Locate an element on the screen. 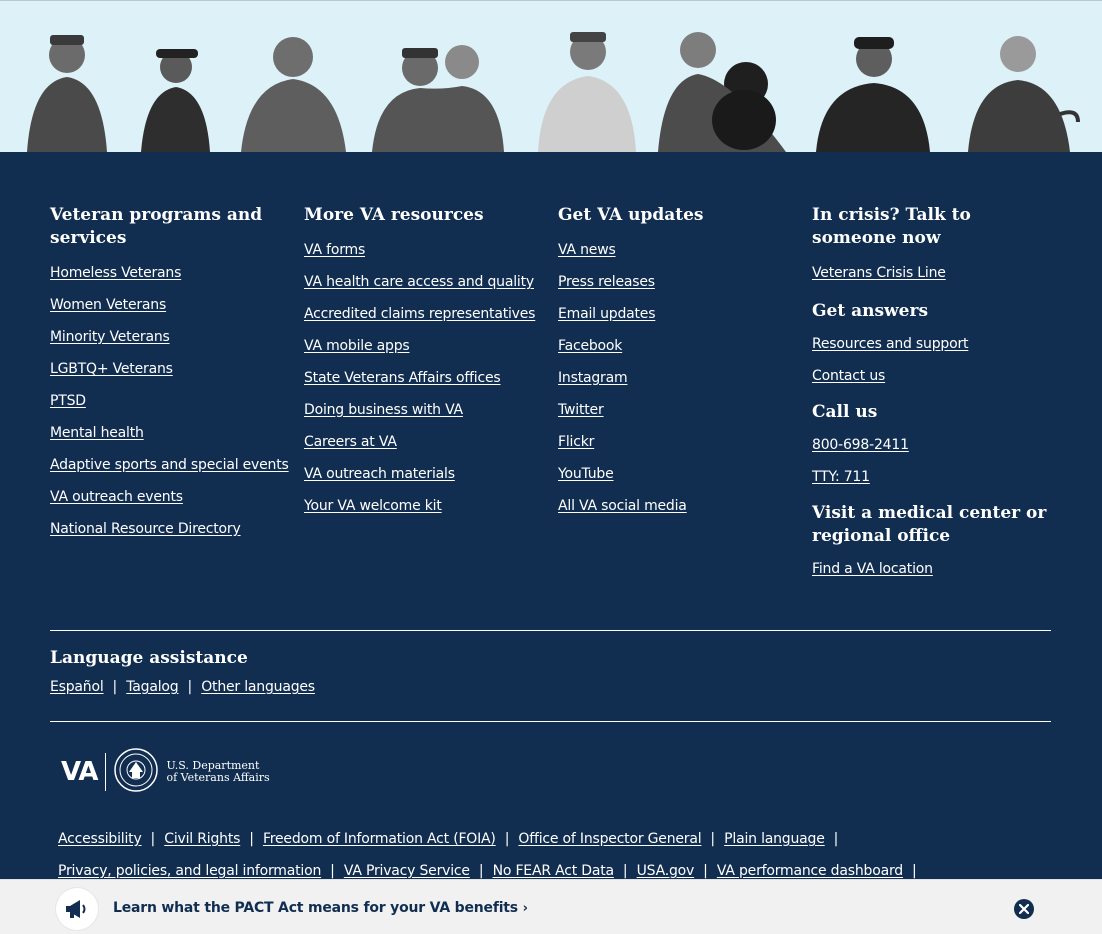 The width and height of the screenshot is (1102, 934). footer-link: Flickr is located at coordinates (576, 442).